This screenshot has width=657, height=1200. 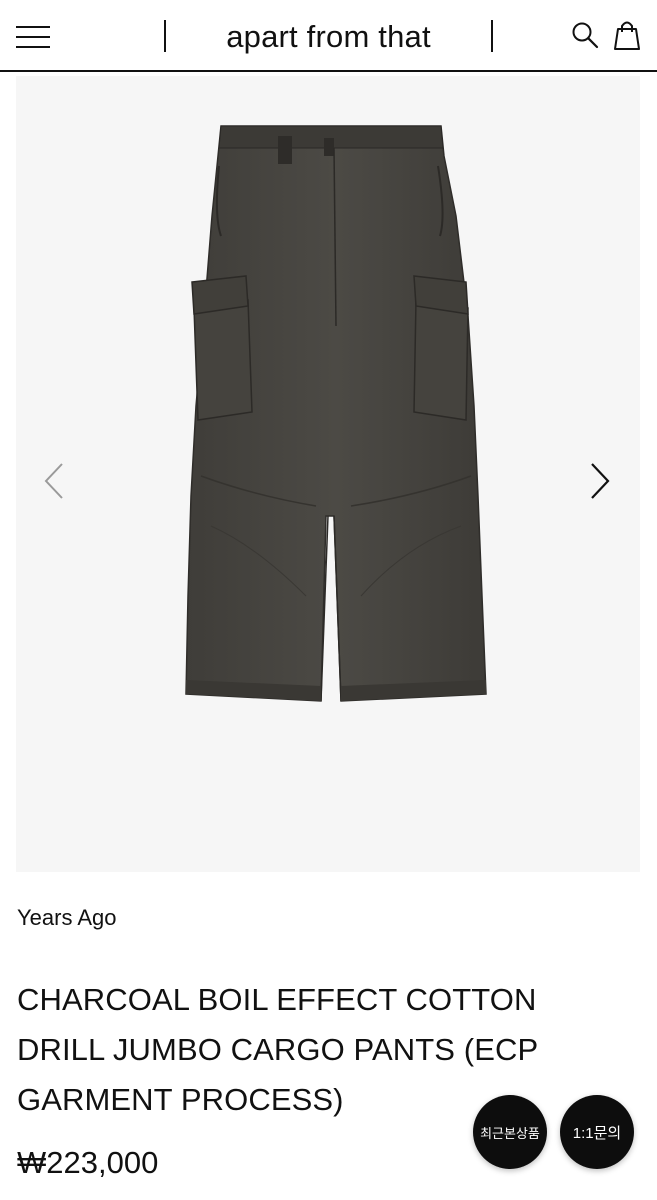 I want to click on shopping-bag-icon, so click(x=627, y=35).